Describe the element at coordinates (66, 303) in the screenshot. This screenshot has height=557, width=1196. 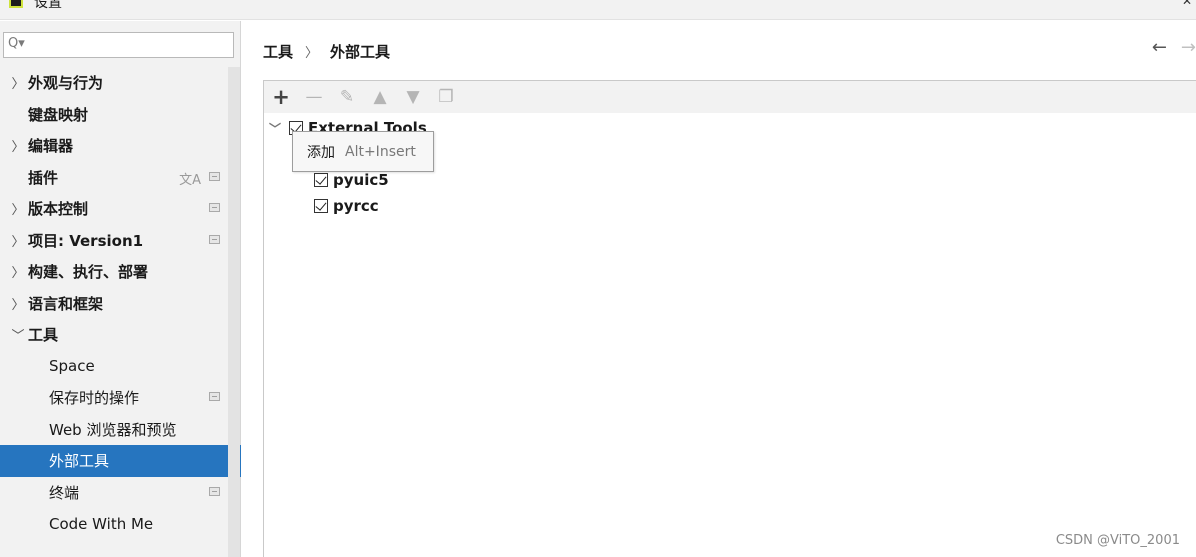
I see `sidebar-item-label: 语言和框架` at that location.